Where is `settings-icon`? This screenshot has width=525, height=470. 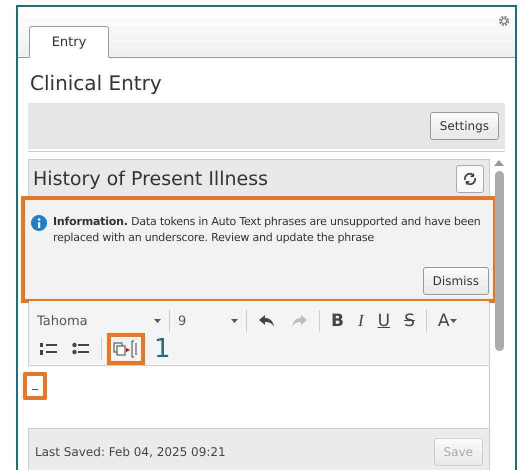
settings-icon is located at coordinates (504, 21).